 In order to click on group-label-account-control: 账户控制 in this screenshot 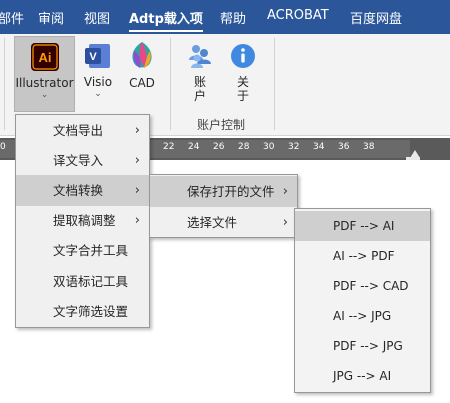, I will do `click(221, 125)`.